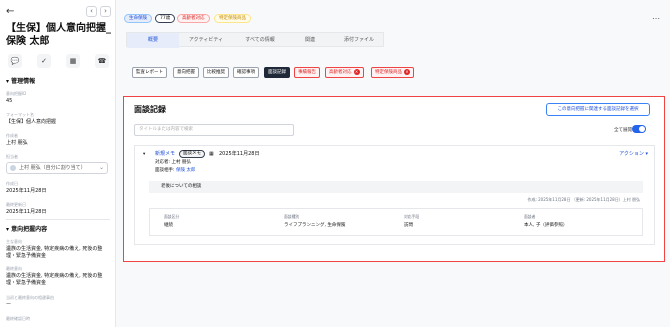  Describe the element at coordinates (153, 40) in the screenshot. I see `tab-overview: 概要` at that location.